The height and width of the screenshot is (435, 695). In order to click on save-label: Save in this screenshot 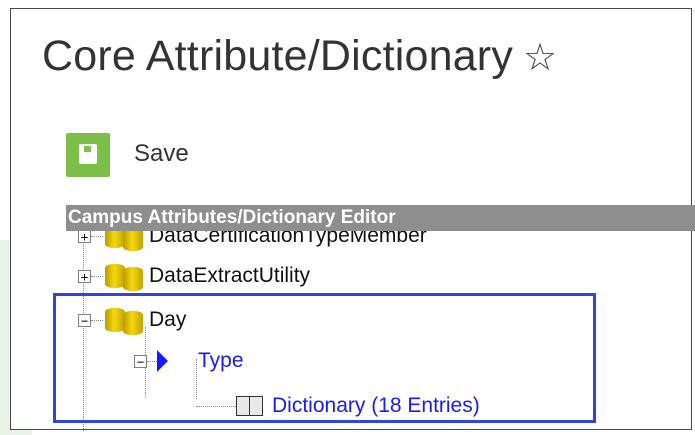, I will do `click(161, 154)`.